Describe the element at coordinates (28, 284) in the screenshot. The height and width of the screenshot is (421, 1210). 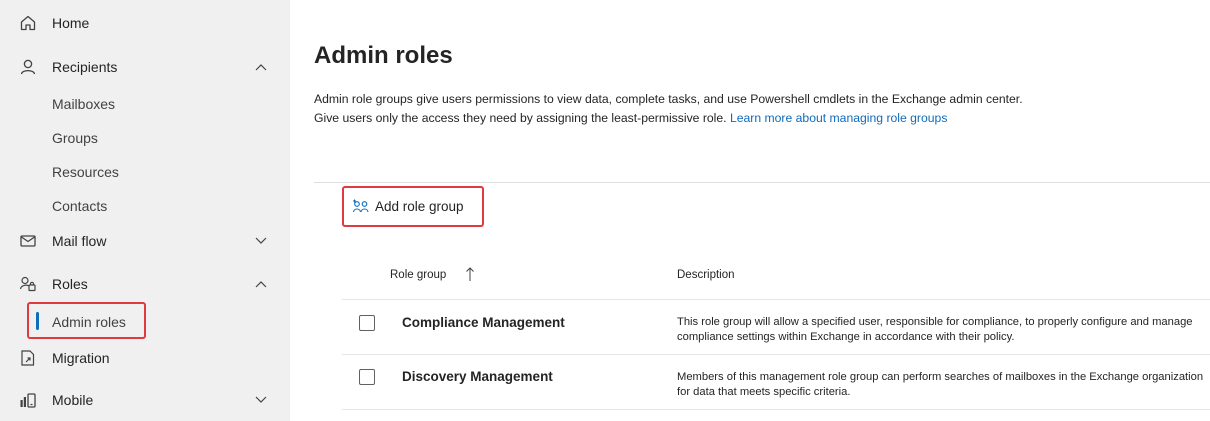
I see `roles-icon` at that location.